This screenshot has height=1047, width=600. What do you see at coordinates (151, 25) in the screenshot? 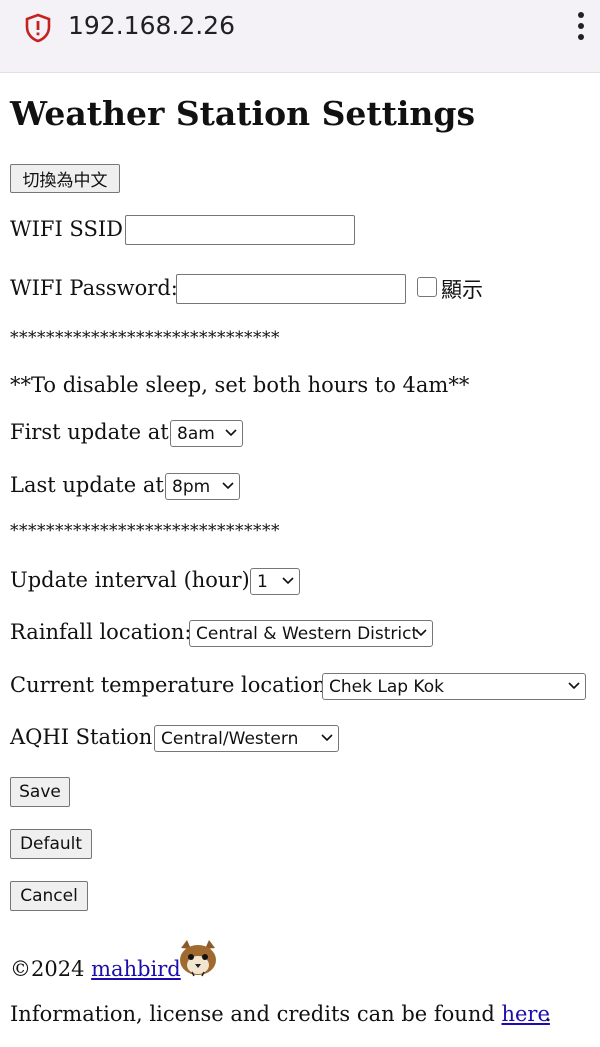
I see `url-text: 192.168.2.26` at bounding box center [151, 25].